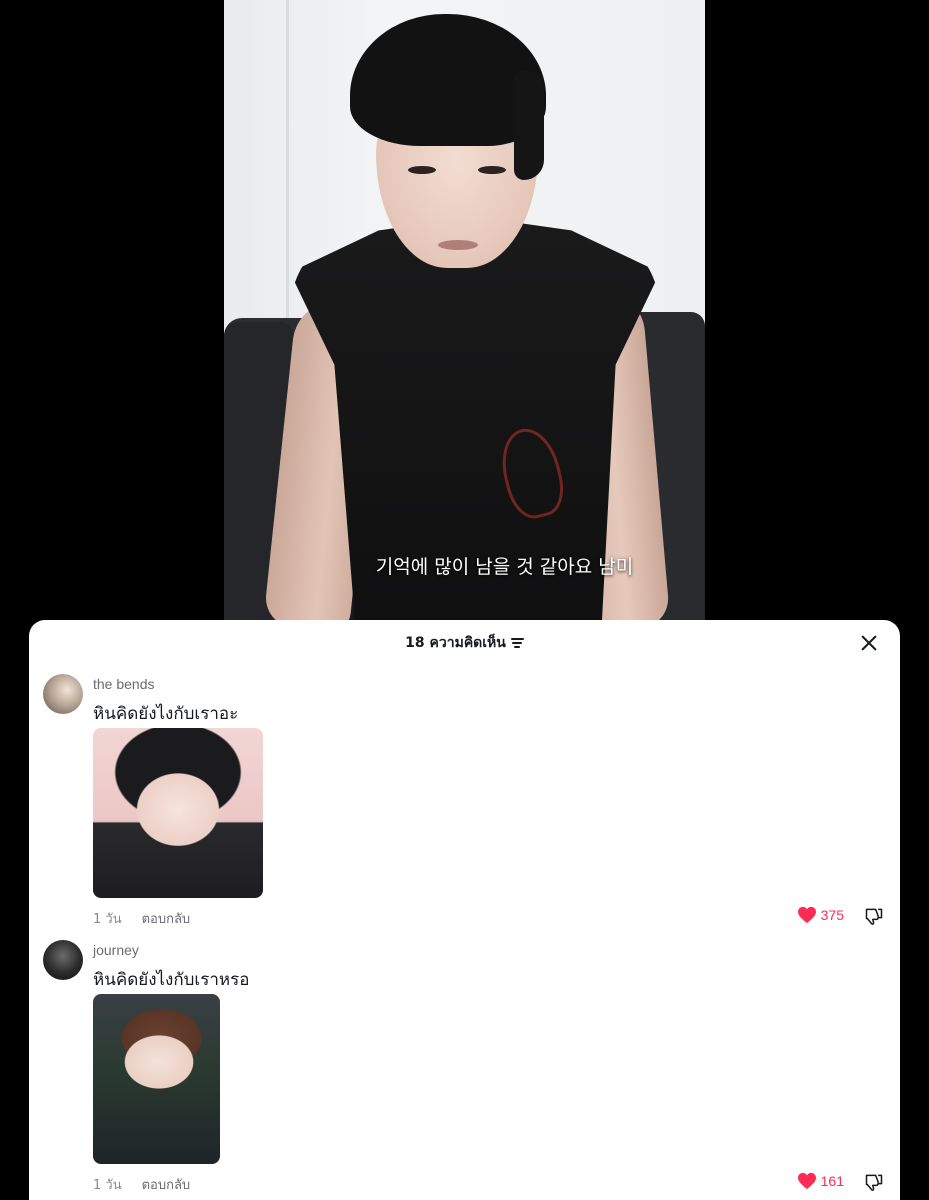 The width and height of the screenshot is (929, 1200). Describe the element at coordinates (455, 643) in the screenshot. I see `comments-count: 18 ความคิดเห็น` at that location.